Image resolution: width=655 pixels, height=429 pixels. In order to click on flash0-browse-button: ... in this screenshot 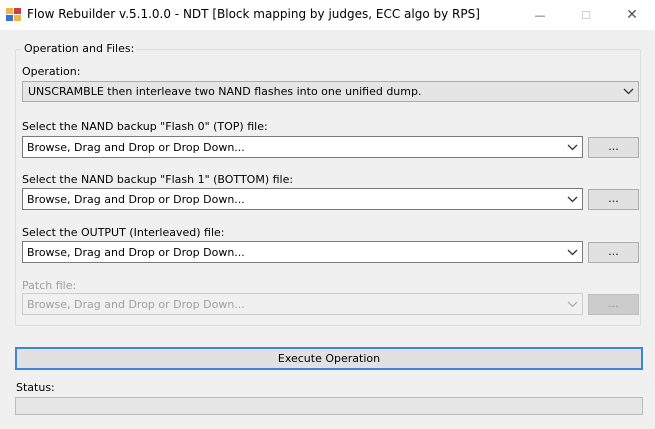, I will do `click(613, 147)`.